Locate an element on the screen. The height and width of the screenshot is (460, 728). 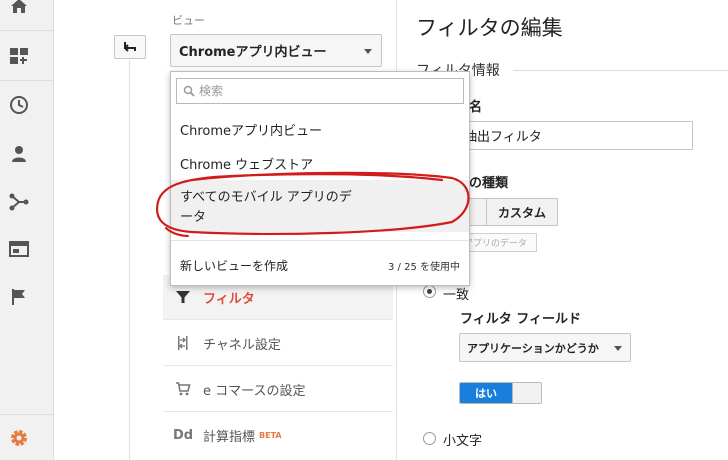
gear-icon is located at coordinates (19, 438).